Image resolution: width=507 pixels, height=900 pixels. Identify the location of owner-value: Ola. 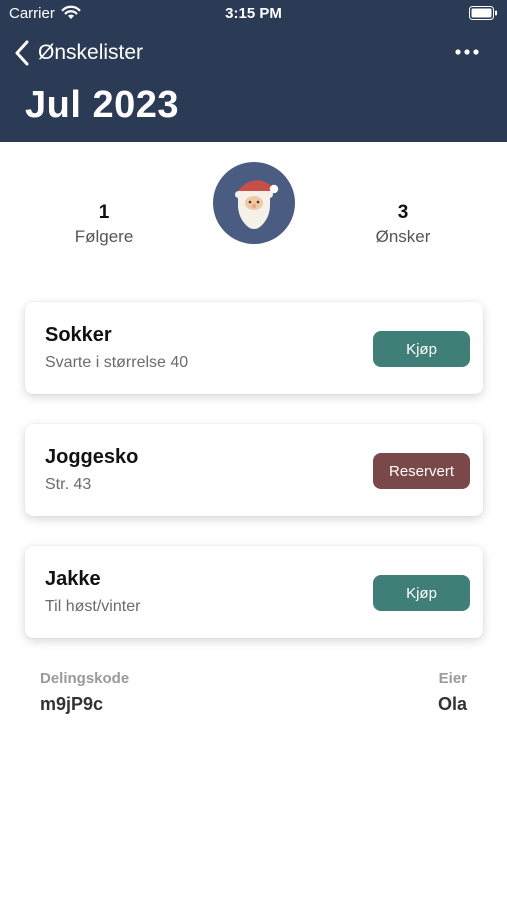
(452, 704).